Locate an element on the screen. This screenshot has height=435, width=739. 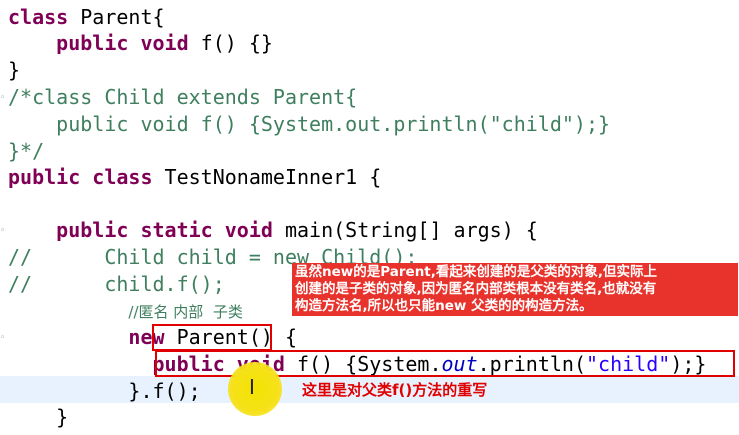
comment-text: // child.f(); is located at coordinates (116, 284).